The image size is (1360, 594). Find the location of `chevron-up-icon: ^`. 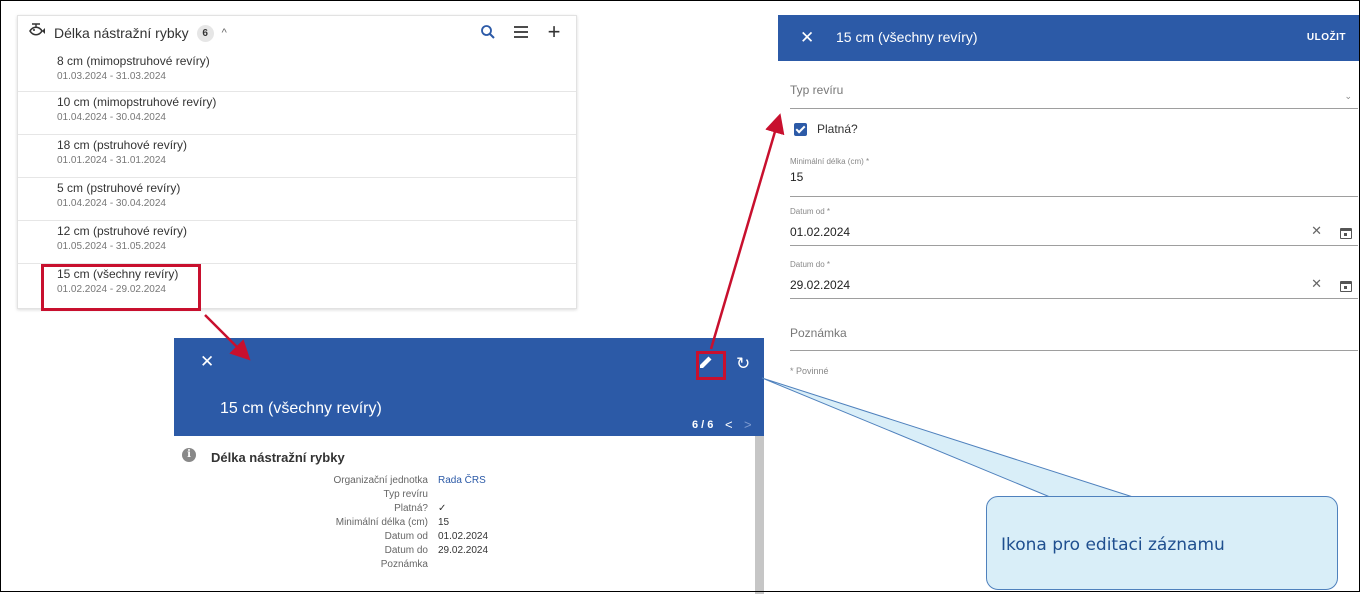

chevron-up-icon: ^ is located at coordinates (224, 33).